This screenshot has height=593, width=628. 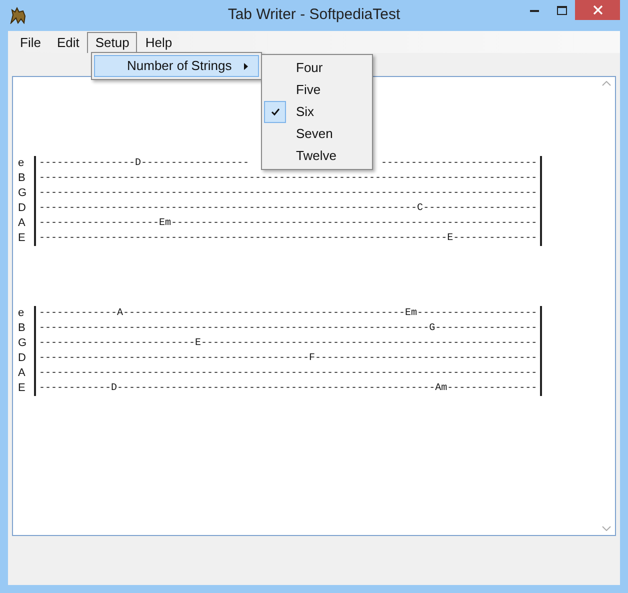 What do you see at coordinates (288, 344) in the screenshot?
I see `tab-line: --------------------------E--------------------------------------------------------` at bounding box center [288, 344].